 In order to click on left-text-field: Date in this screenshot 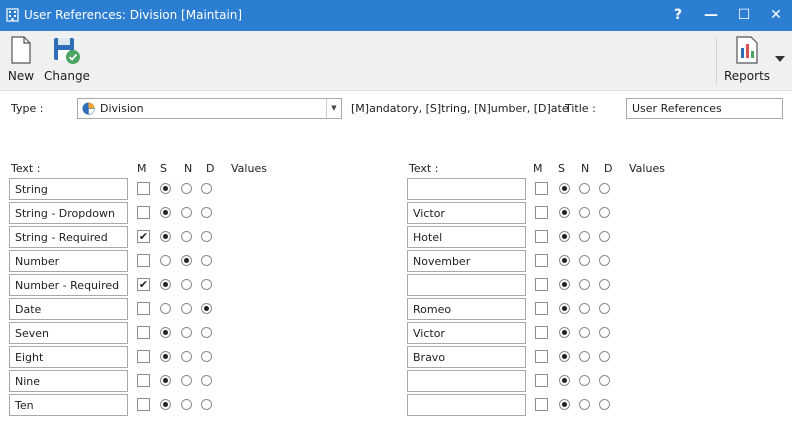, I will do `click(68, 309)`.